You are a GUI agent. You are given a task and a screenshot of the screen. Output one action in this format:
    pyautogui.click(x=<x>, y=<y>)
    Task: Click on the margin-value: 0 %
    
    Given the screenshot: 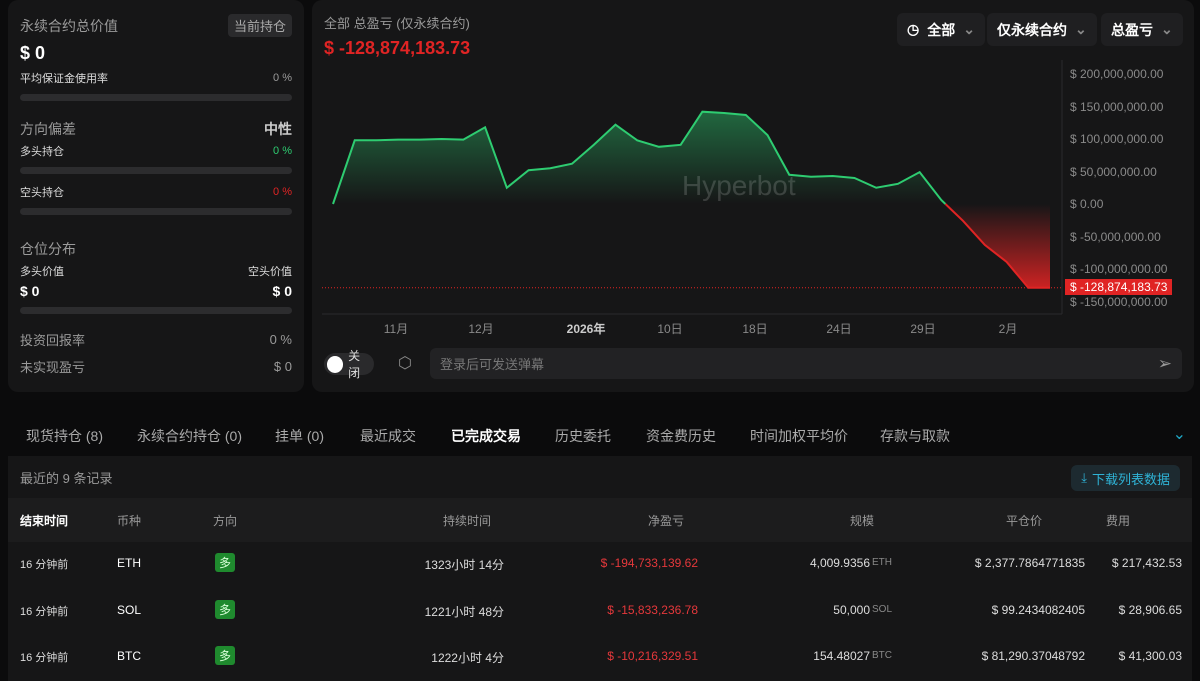 What is the action you would take?
    pyautogui.click(x=282, y=78)
    